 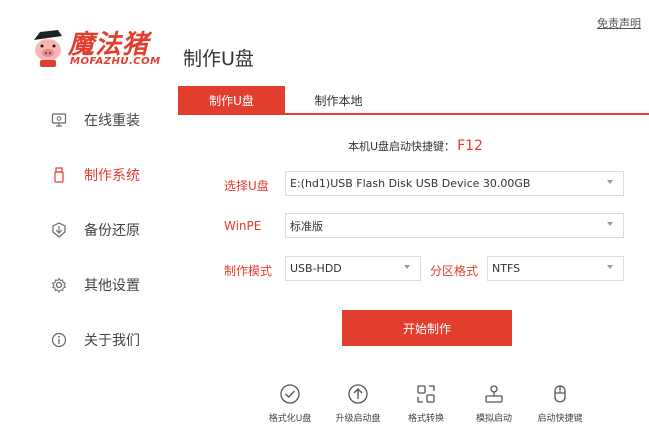 What do you see at coordinates (402, 146) in the screenshot?
I see `boot-hotkey-label: 本机U盘启动快捷键：` at bounding box center [402, 146].